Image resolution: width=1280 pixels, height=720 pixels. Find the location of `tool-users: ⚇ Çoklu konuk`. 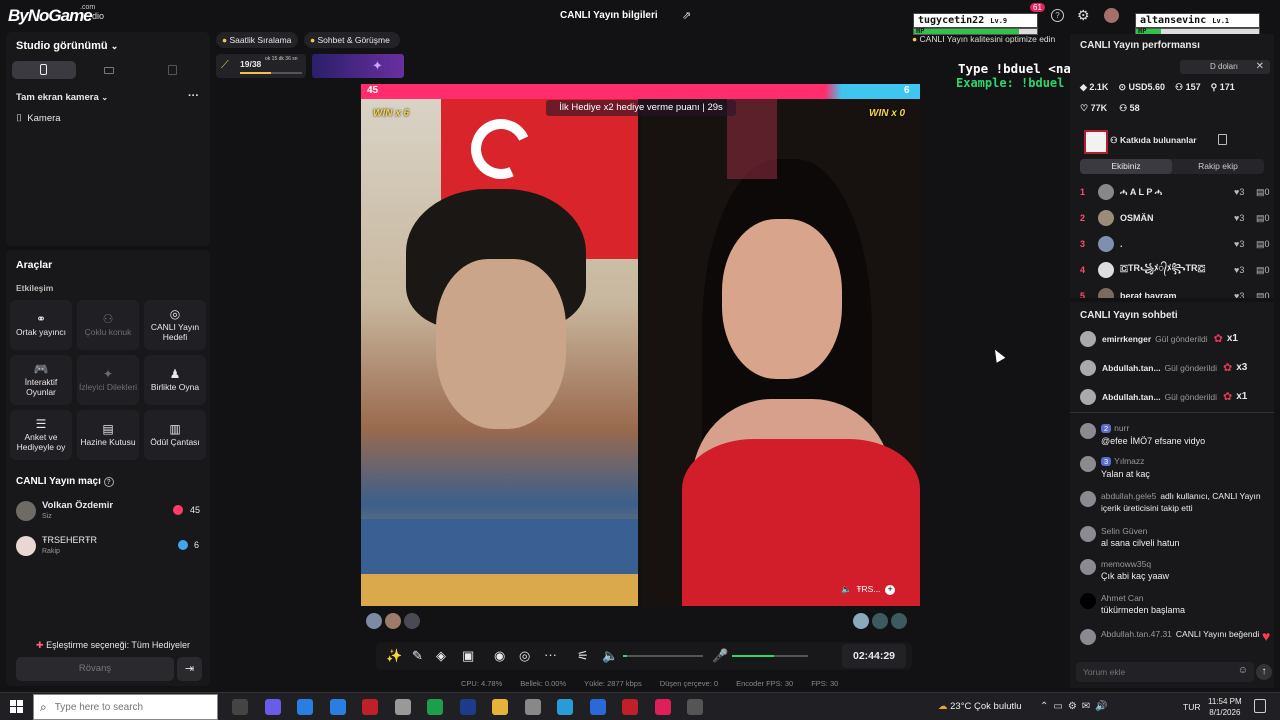

tool-users: ⚇ Çoklu konuk is located at coordinates (108, 325).